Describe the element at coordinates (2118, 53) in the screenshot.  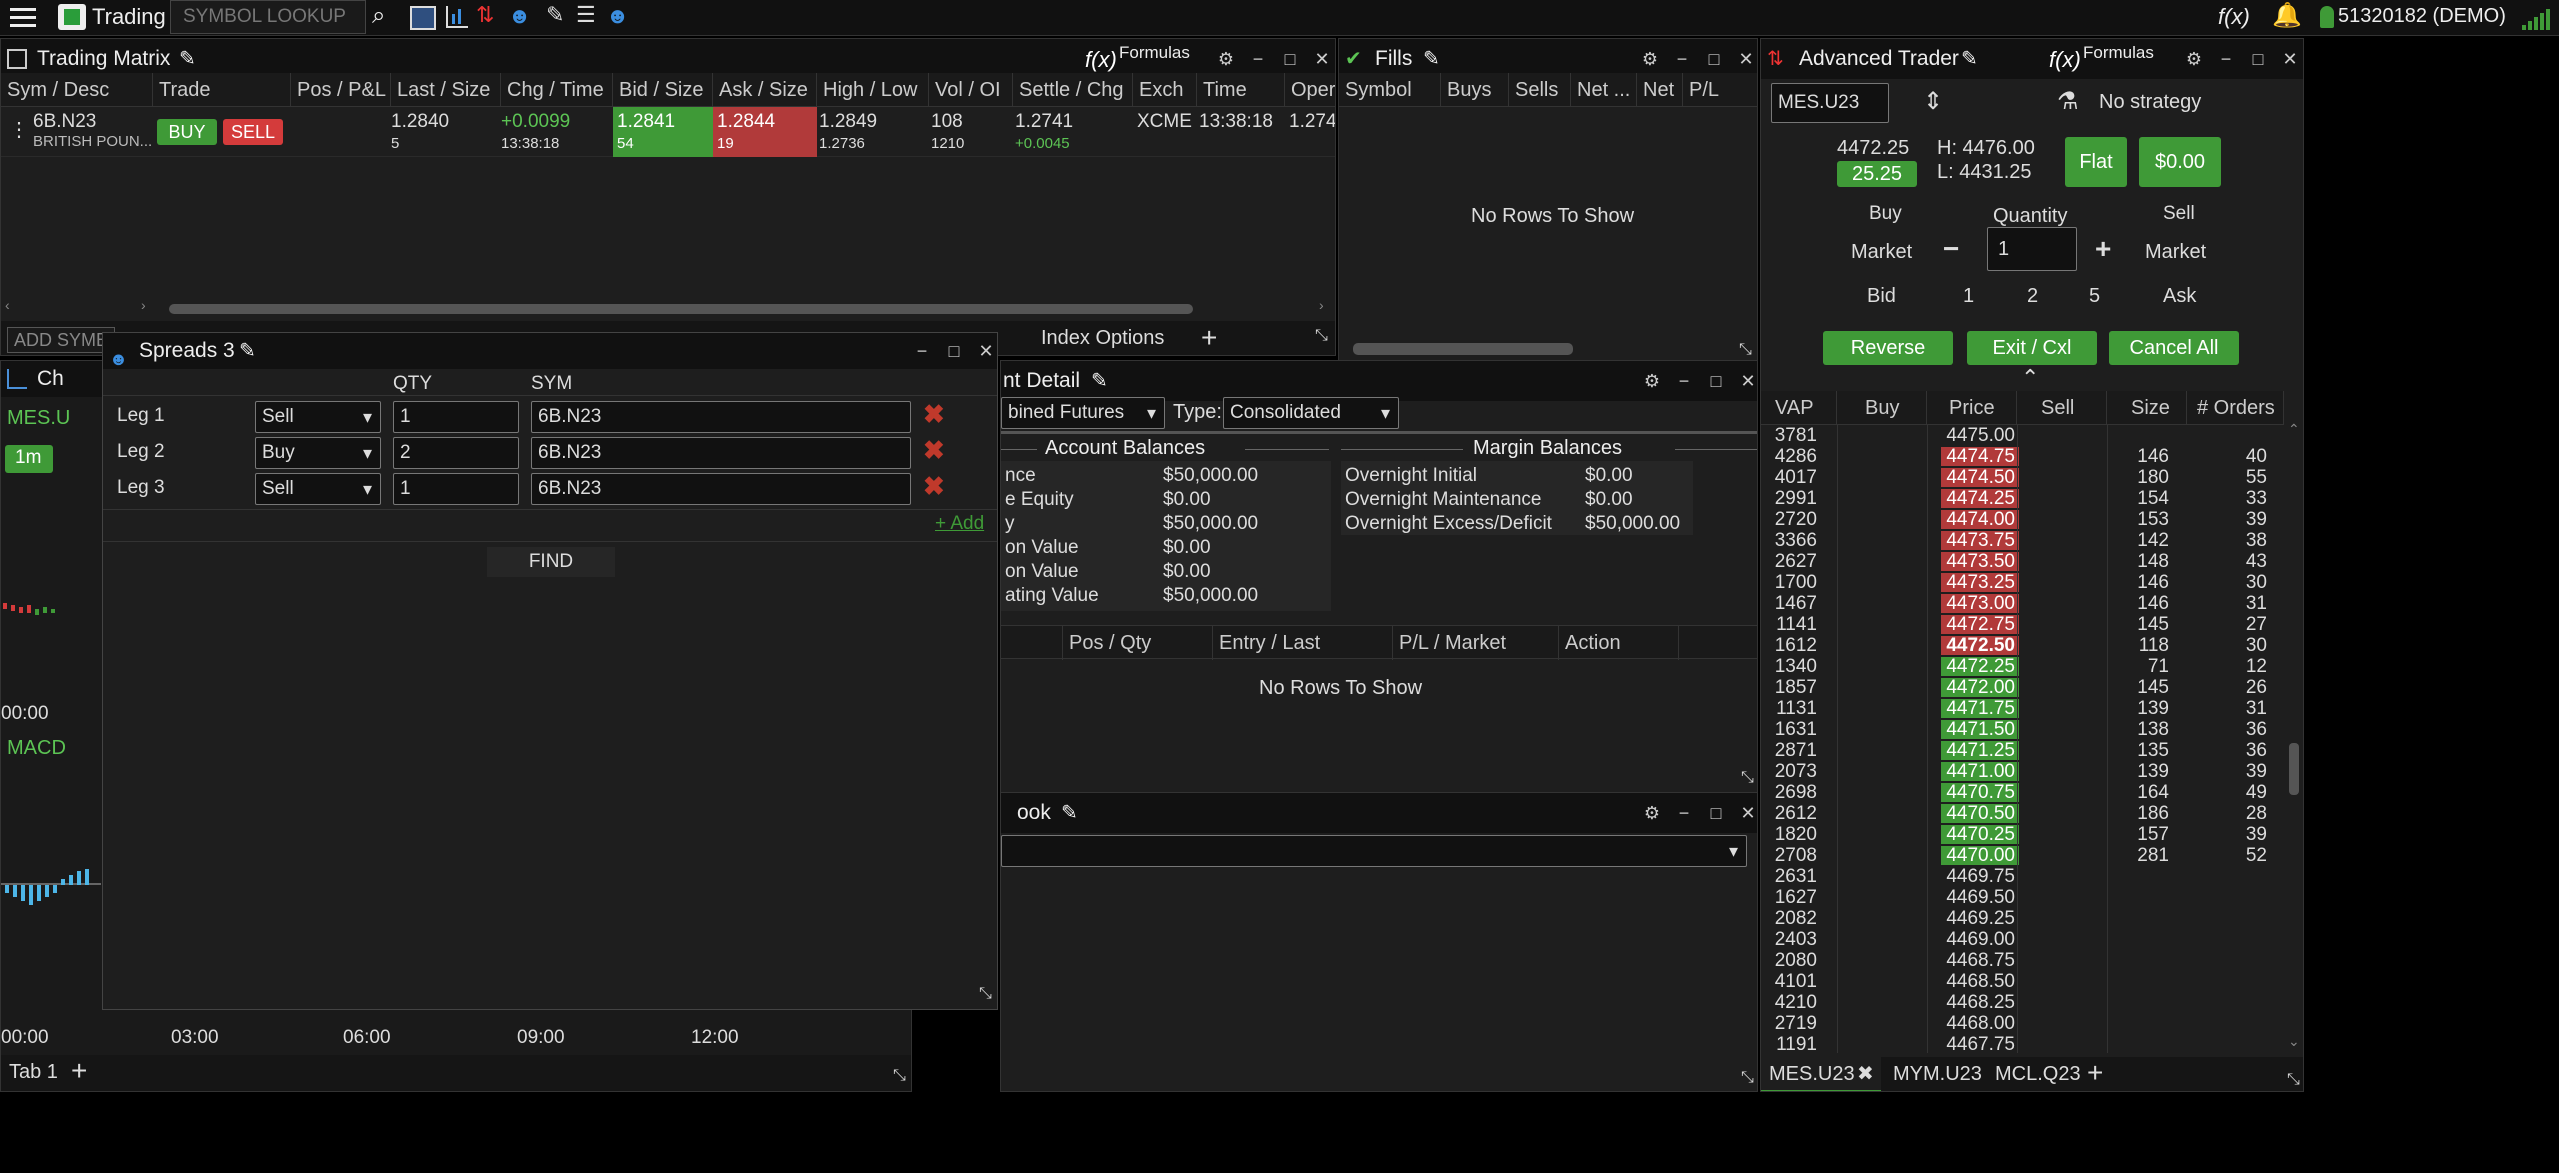
I see `trader-formulas-label: Formulas` at that location.